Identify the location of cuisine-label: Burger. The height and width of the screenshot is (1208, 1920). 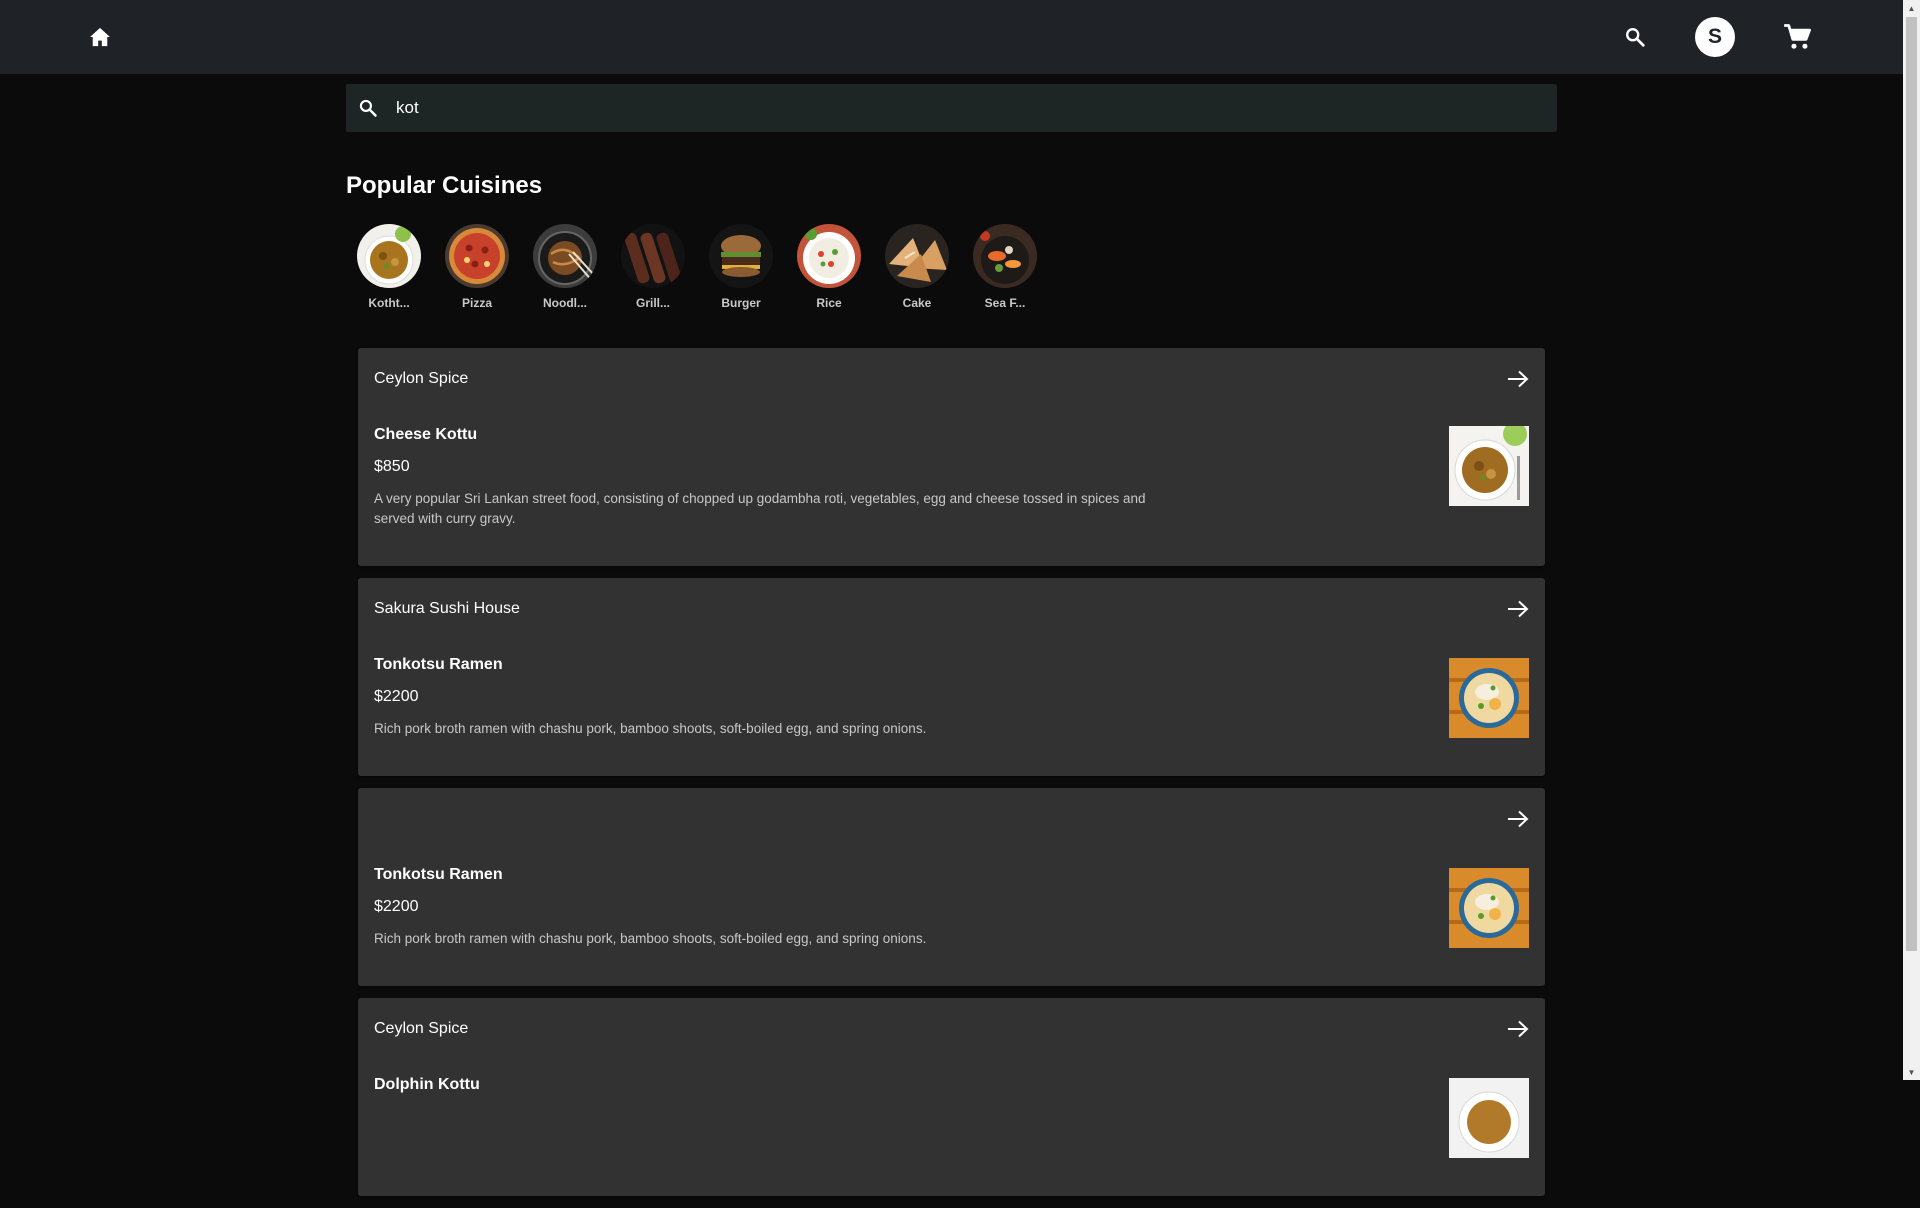
(741, 303).